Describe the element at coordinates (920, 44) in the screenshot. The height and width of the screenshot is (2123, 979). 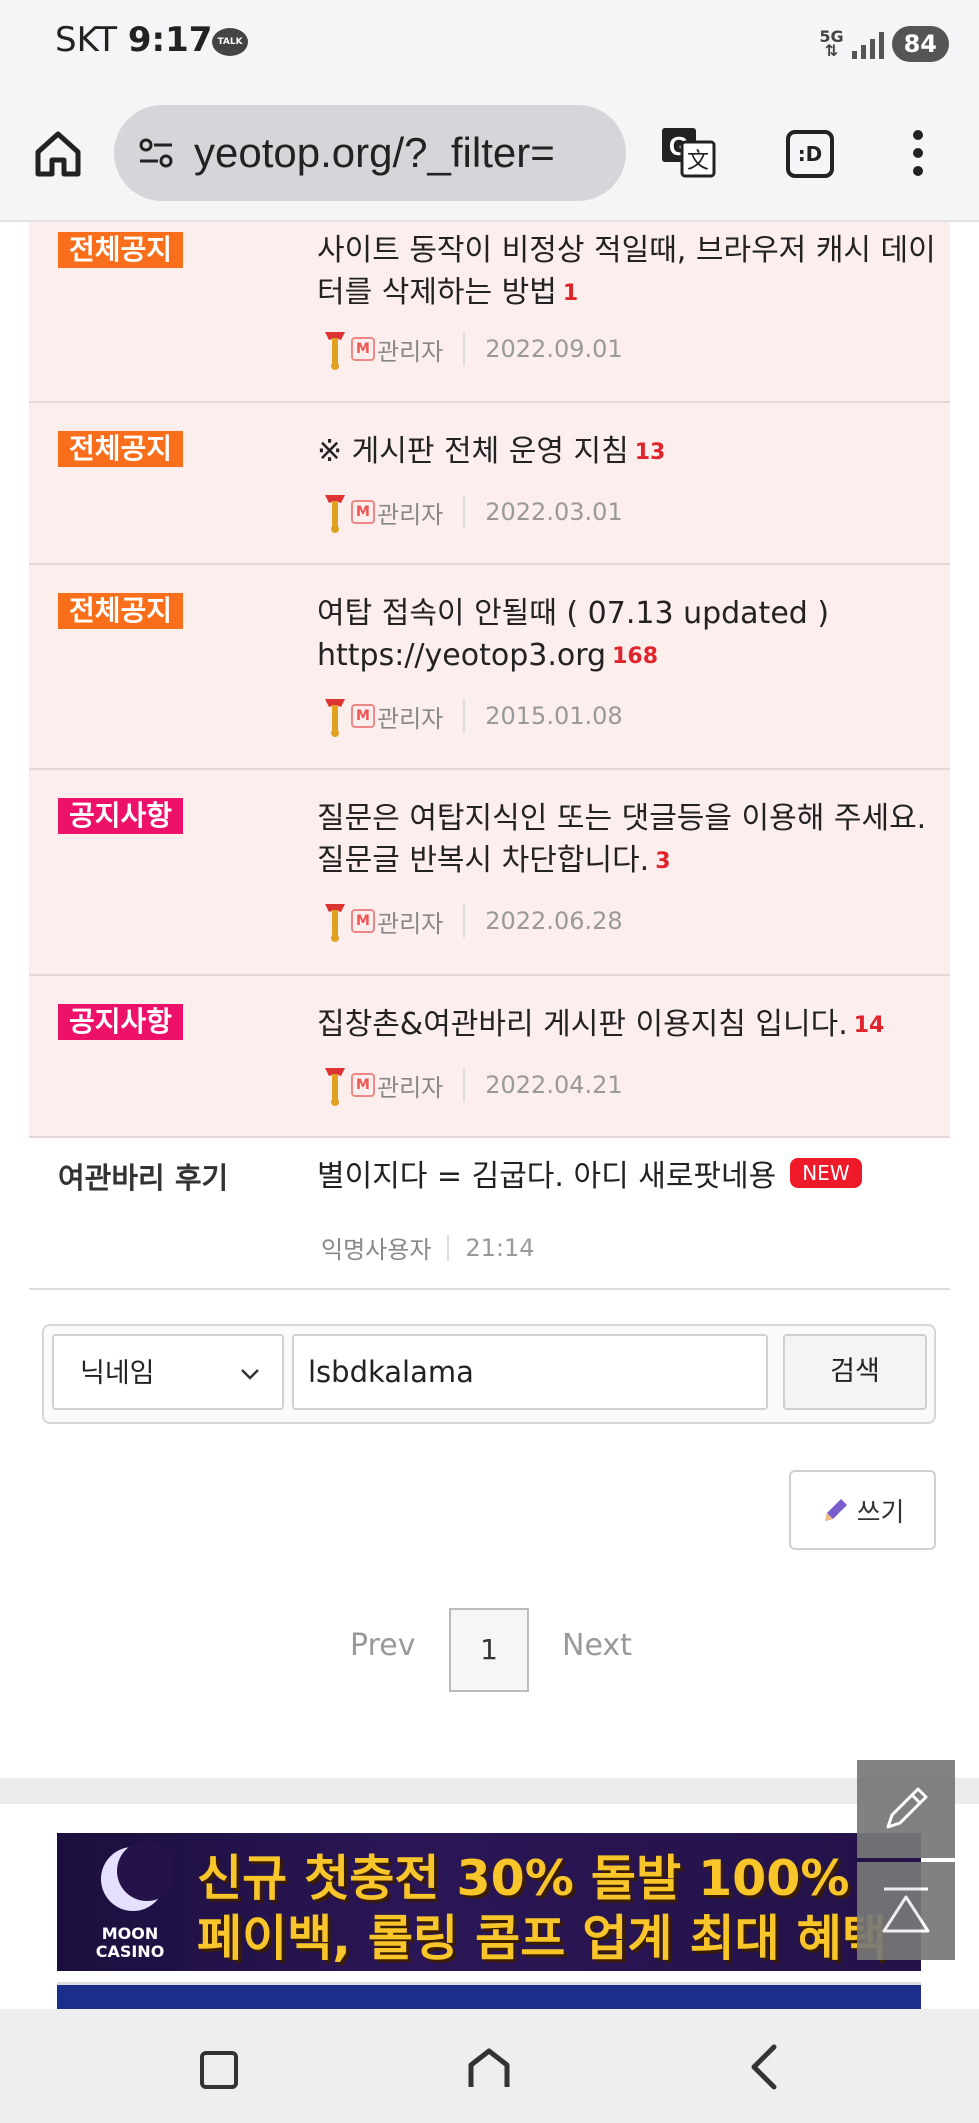
I see `battery-icon: 84` at that location.